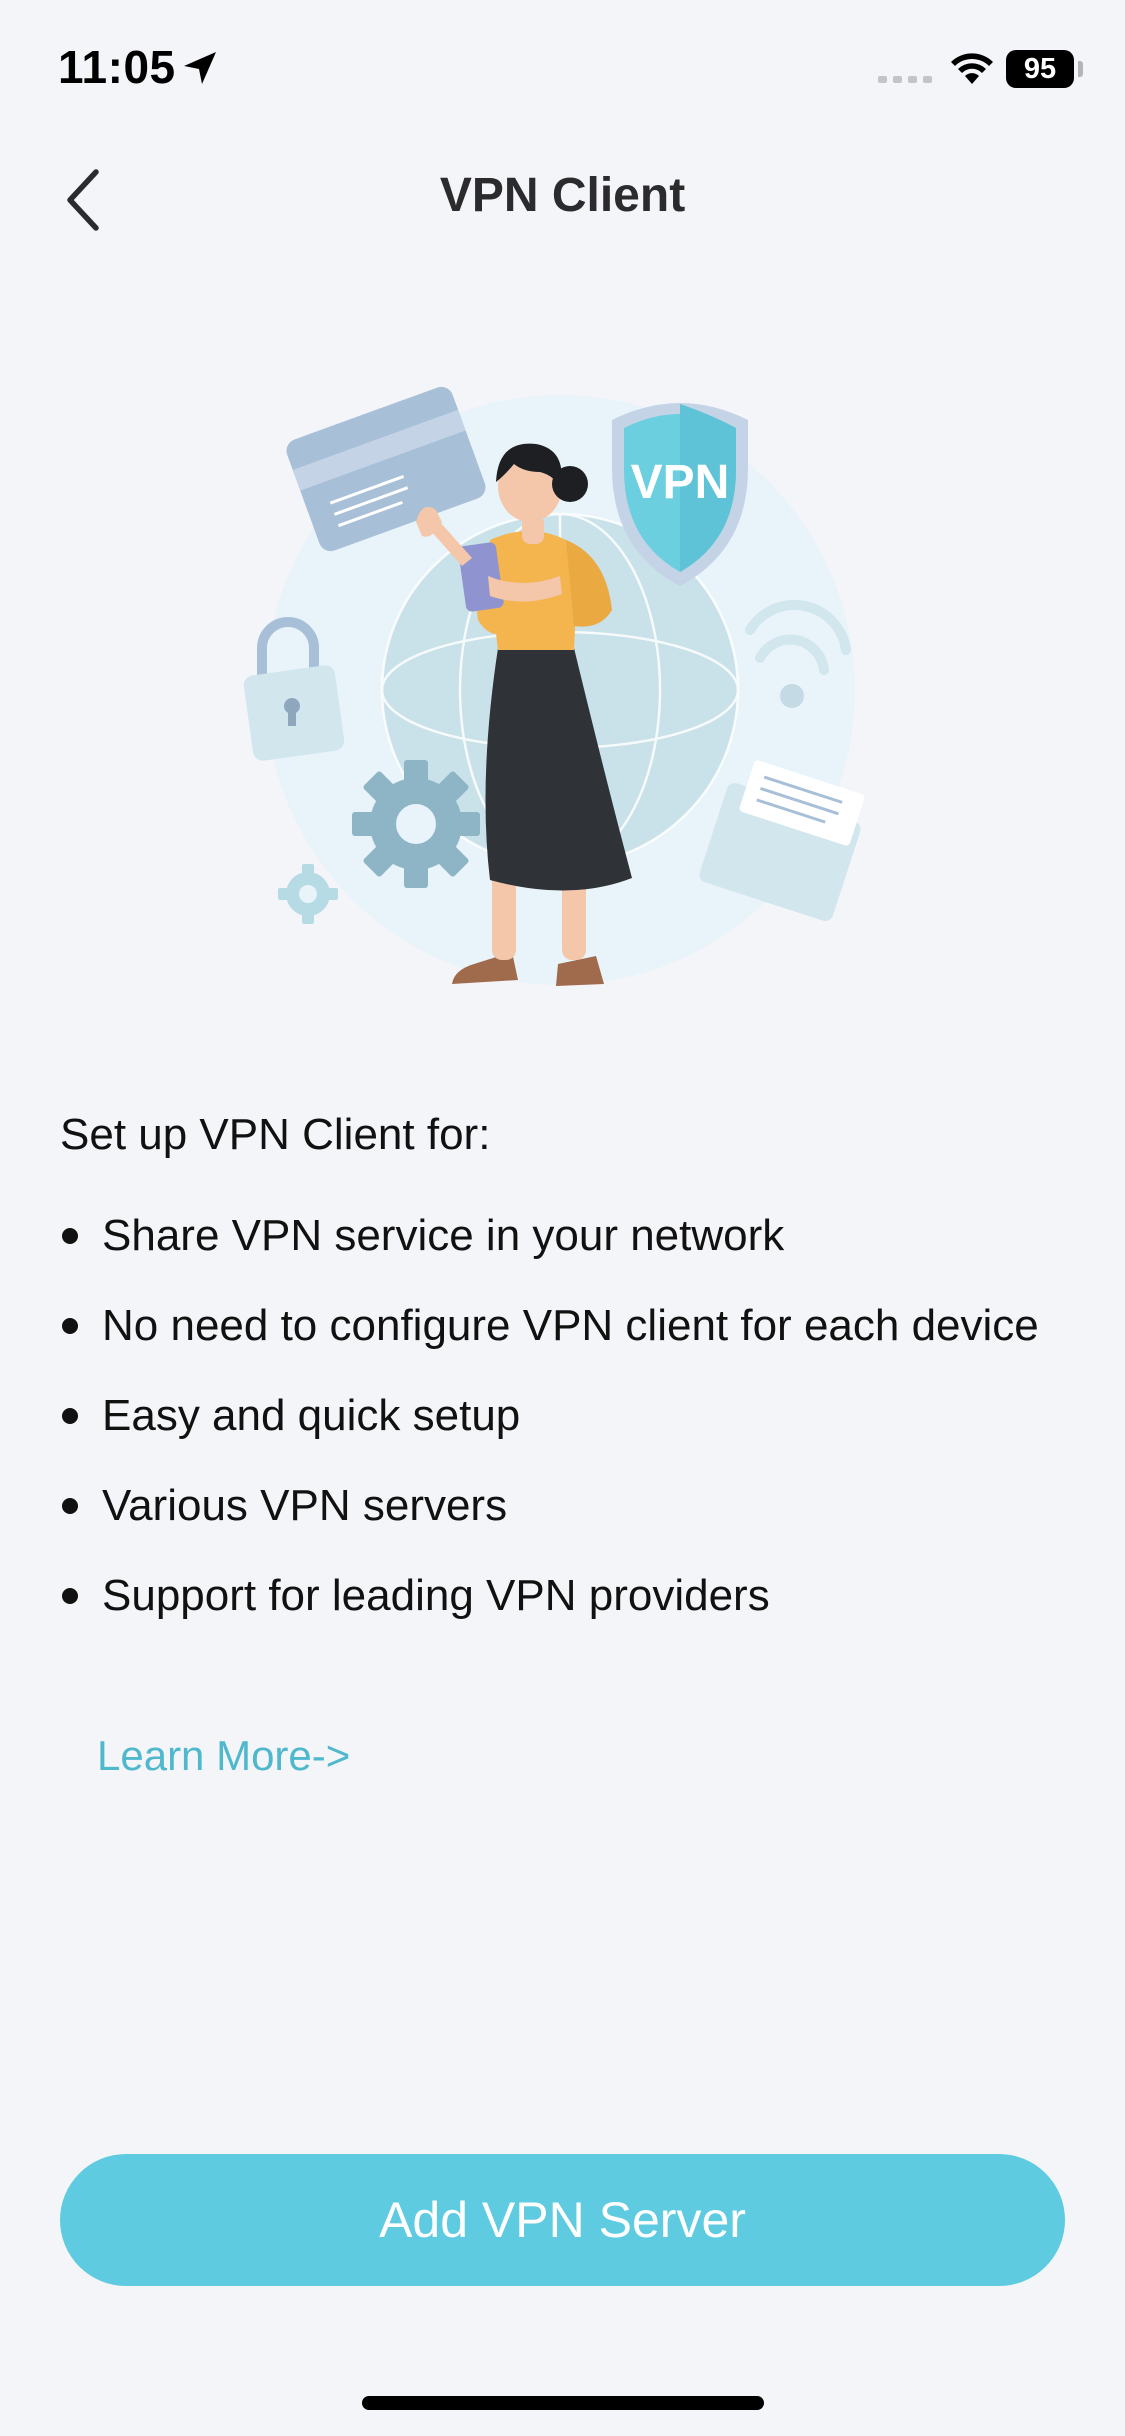  Describe the element at coordinates (905, 79) in the screenshot. I see `signal-icon` at that location.